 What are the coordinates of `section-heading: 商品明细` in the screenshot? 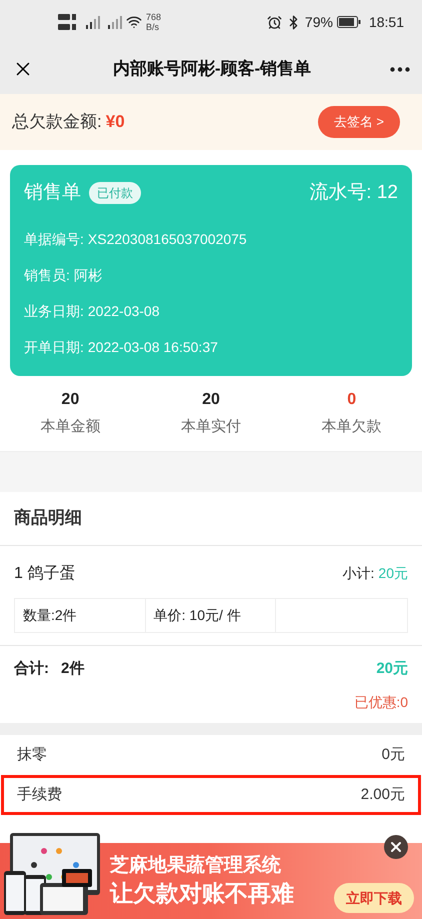 It's located at (48, 518).